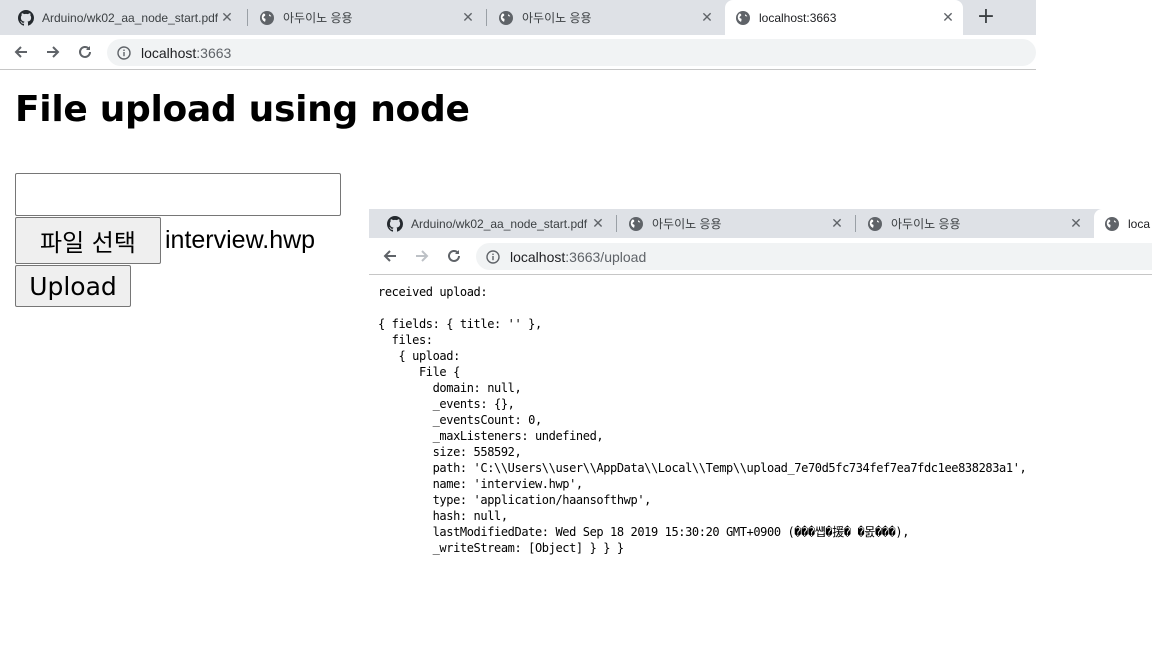 This screenshot has width=1152, height=648. I want to click on main-tab-localhost: localhost:3663 ✕, so click(844, 17).